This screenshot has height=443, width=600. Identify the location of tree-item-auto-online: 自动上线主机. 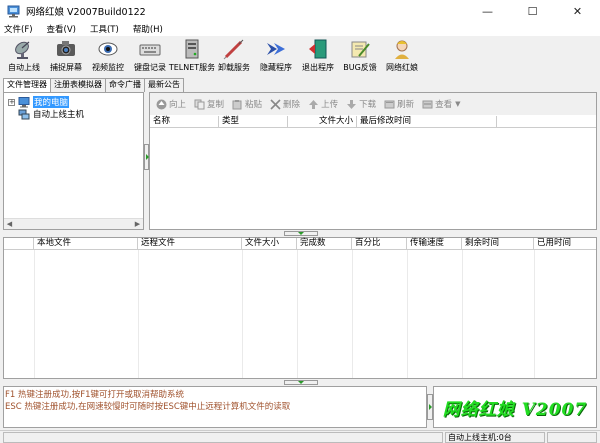
(51, 114).